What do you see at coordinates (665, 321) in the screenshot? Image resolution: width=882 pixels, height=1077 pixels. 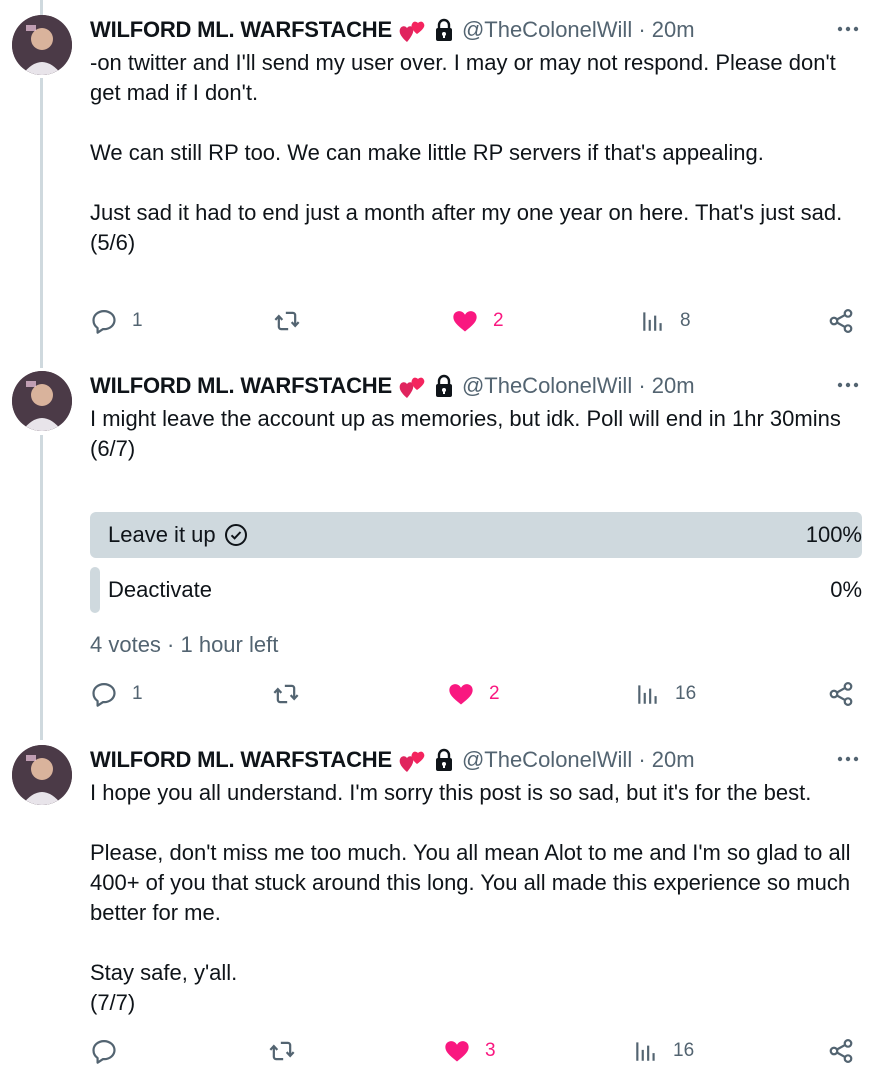 I see `views-button: 8` at bounding box center [665, 321].